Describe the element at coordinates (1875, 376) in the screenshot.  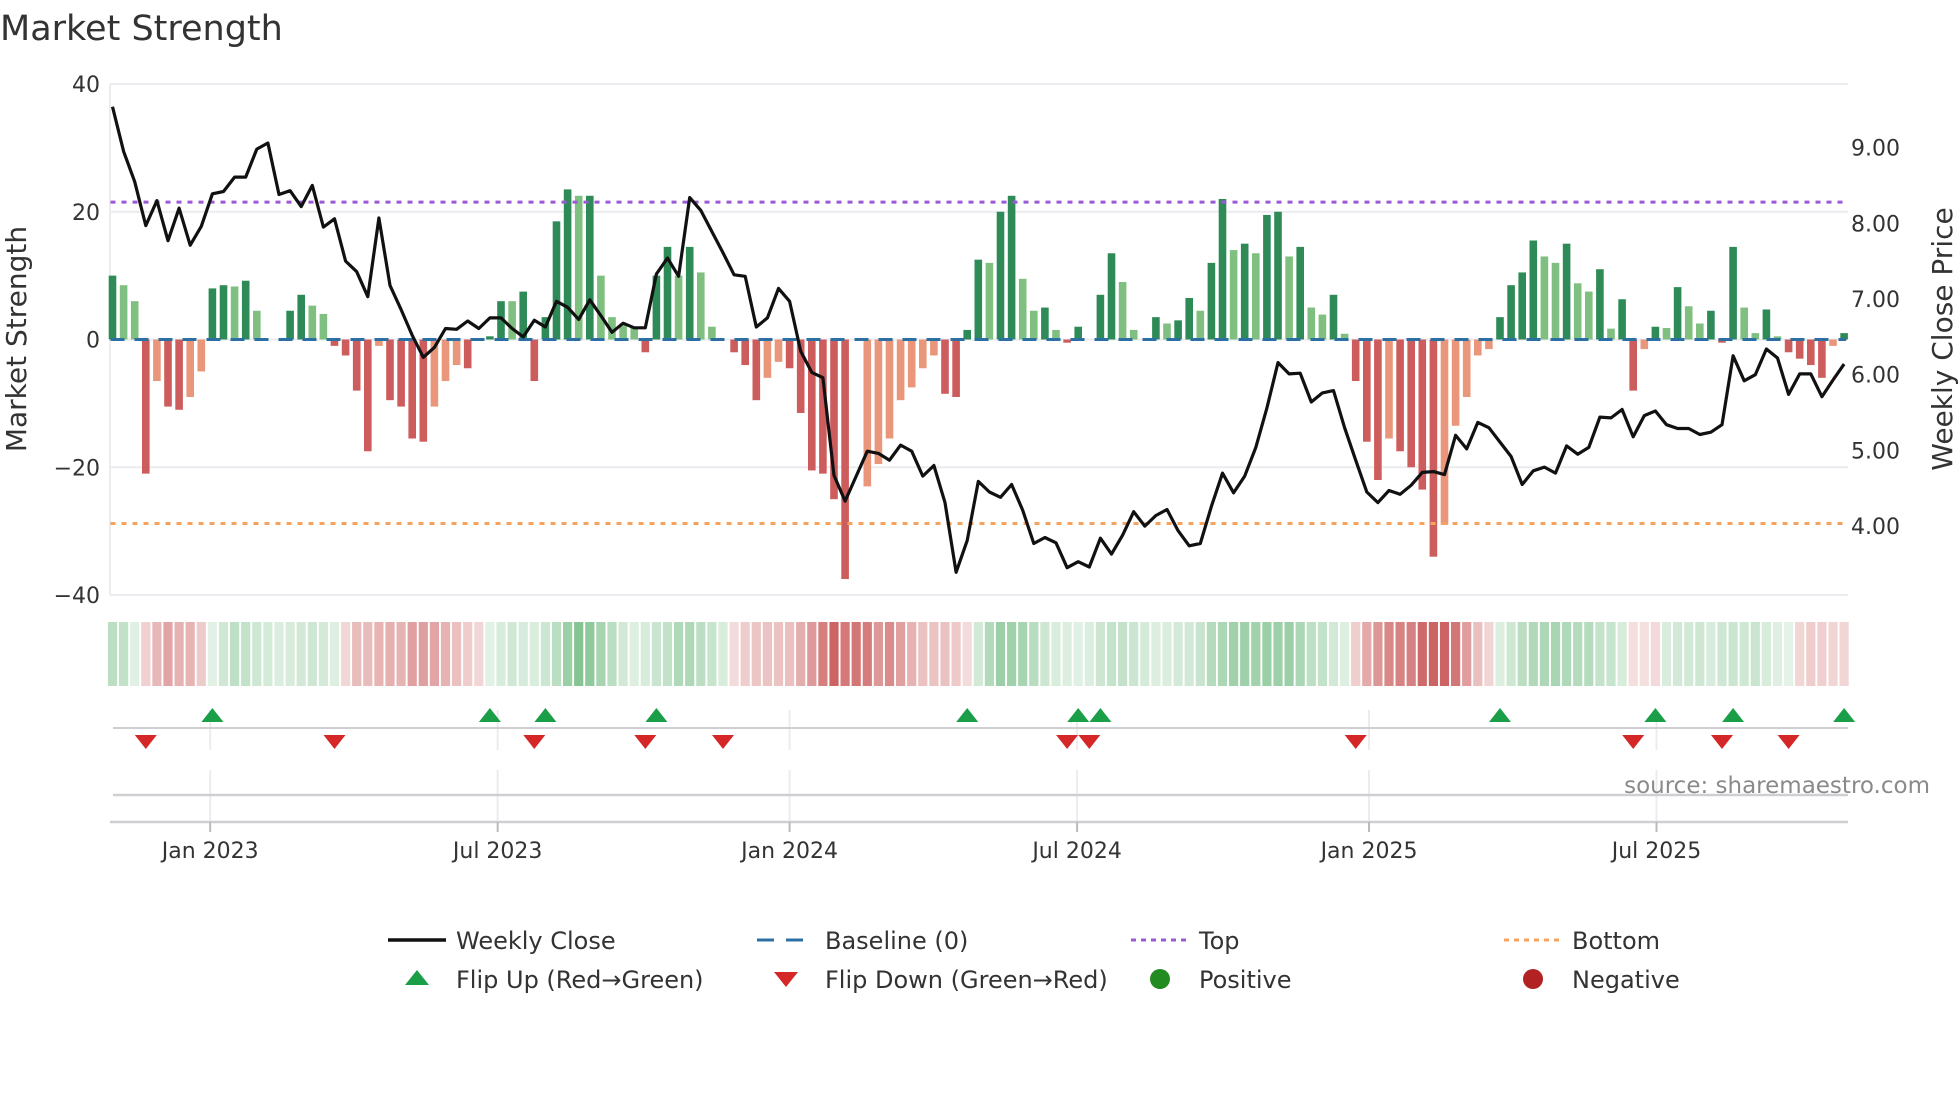
I see `y2-tick-label: 6.00` at that location.